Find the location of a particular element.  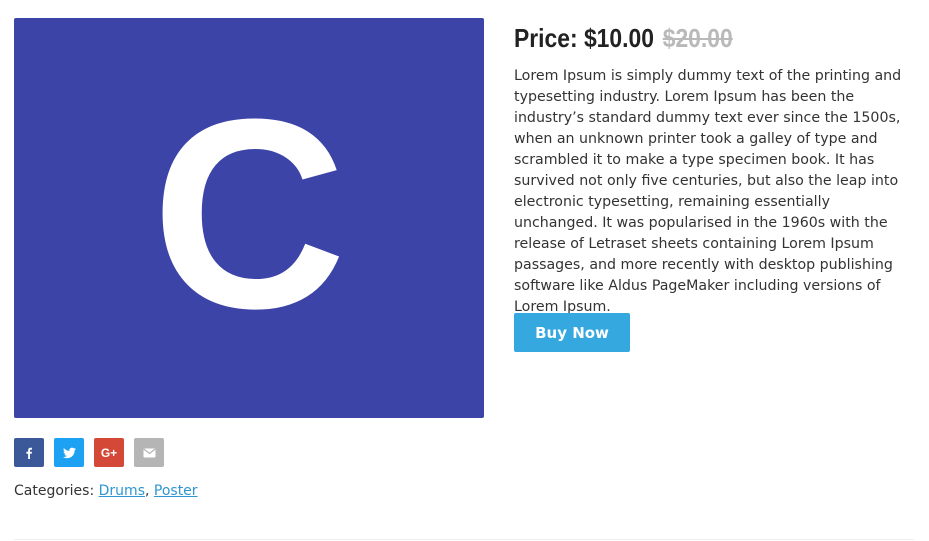

price-old: $20.00 is located at coordinates (697, 38).